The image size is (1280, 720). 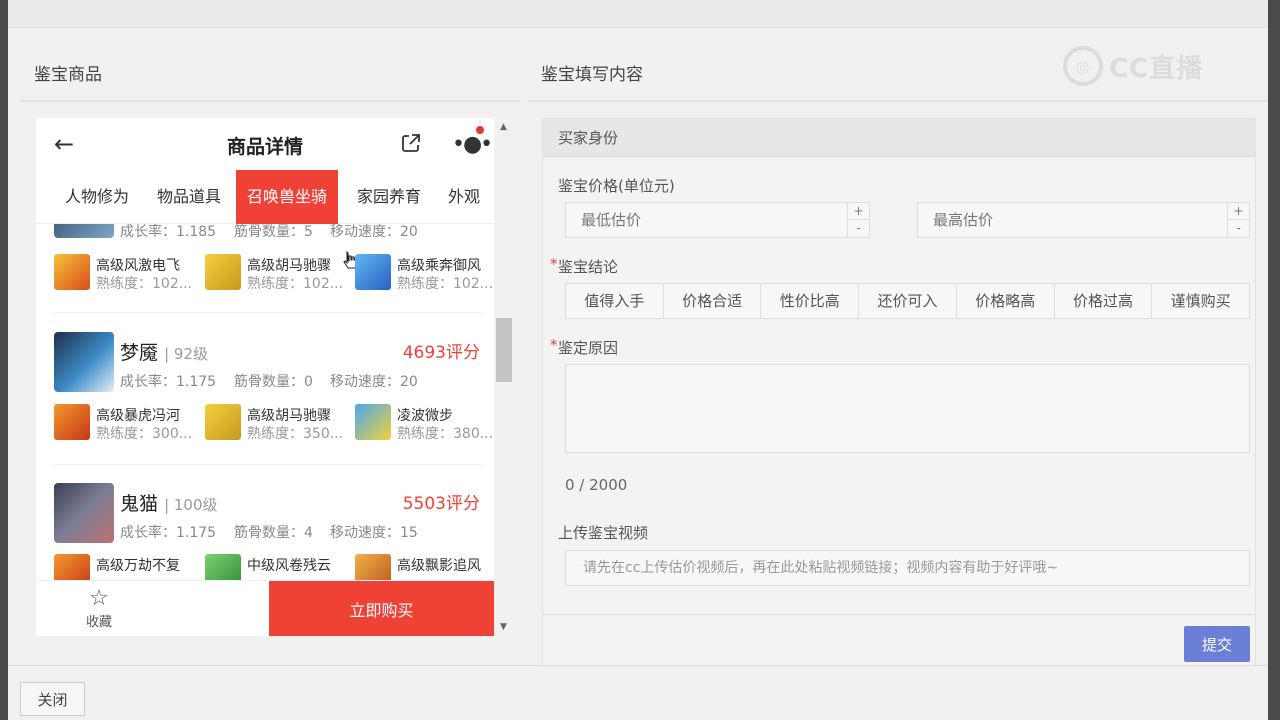 I want to click on star-icon: ☆, so click(x=99, y=598).